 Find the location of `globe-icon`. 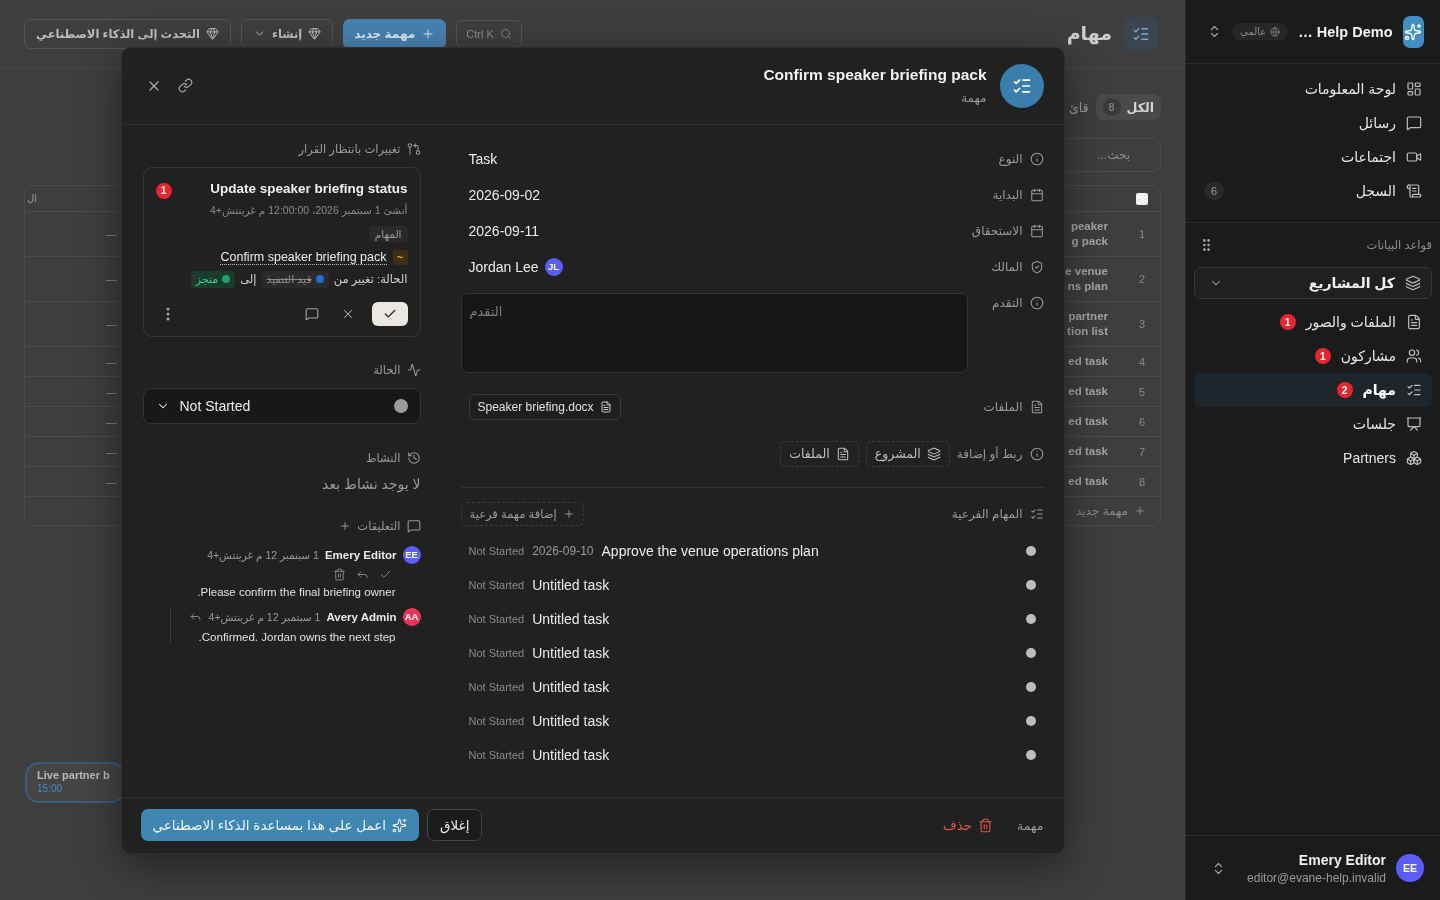

globe-icon is located at coordinates (1275, 31).